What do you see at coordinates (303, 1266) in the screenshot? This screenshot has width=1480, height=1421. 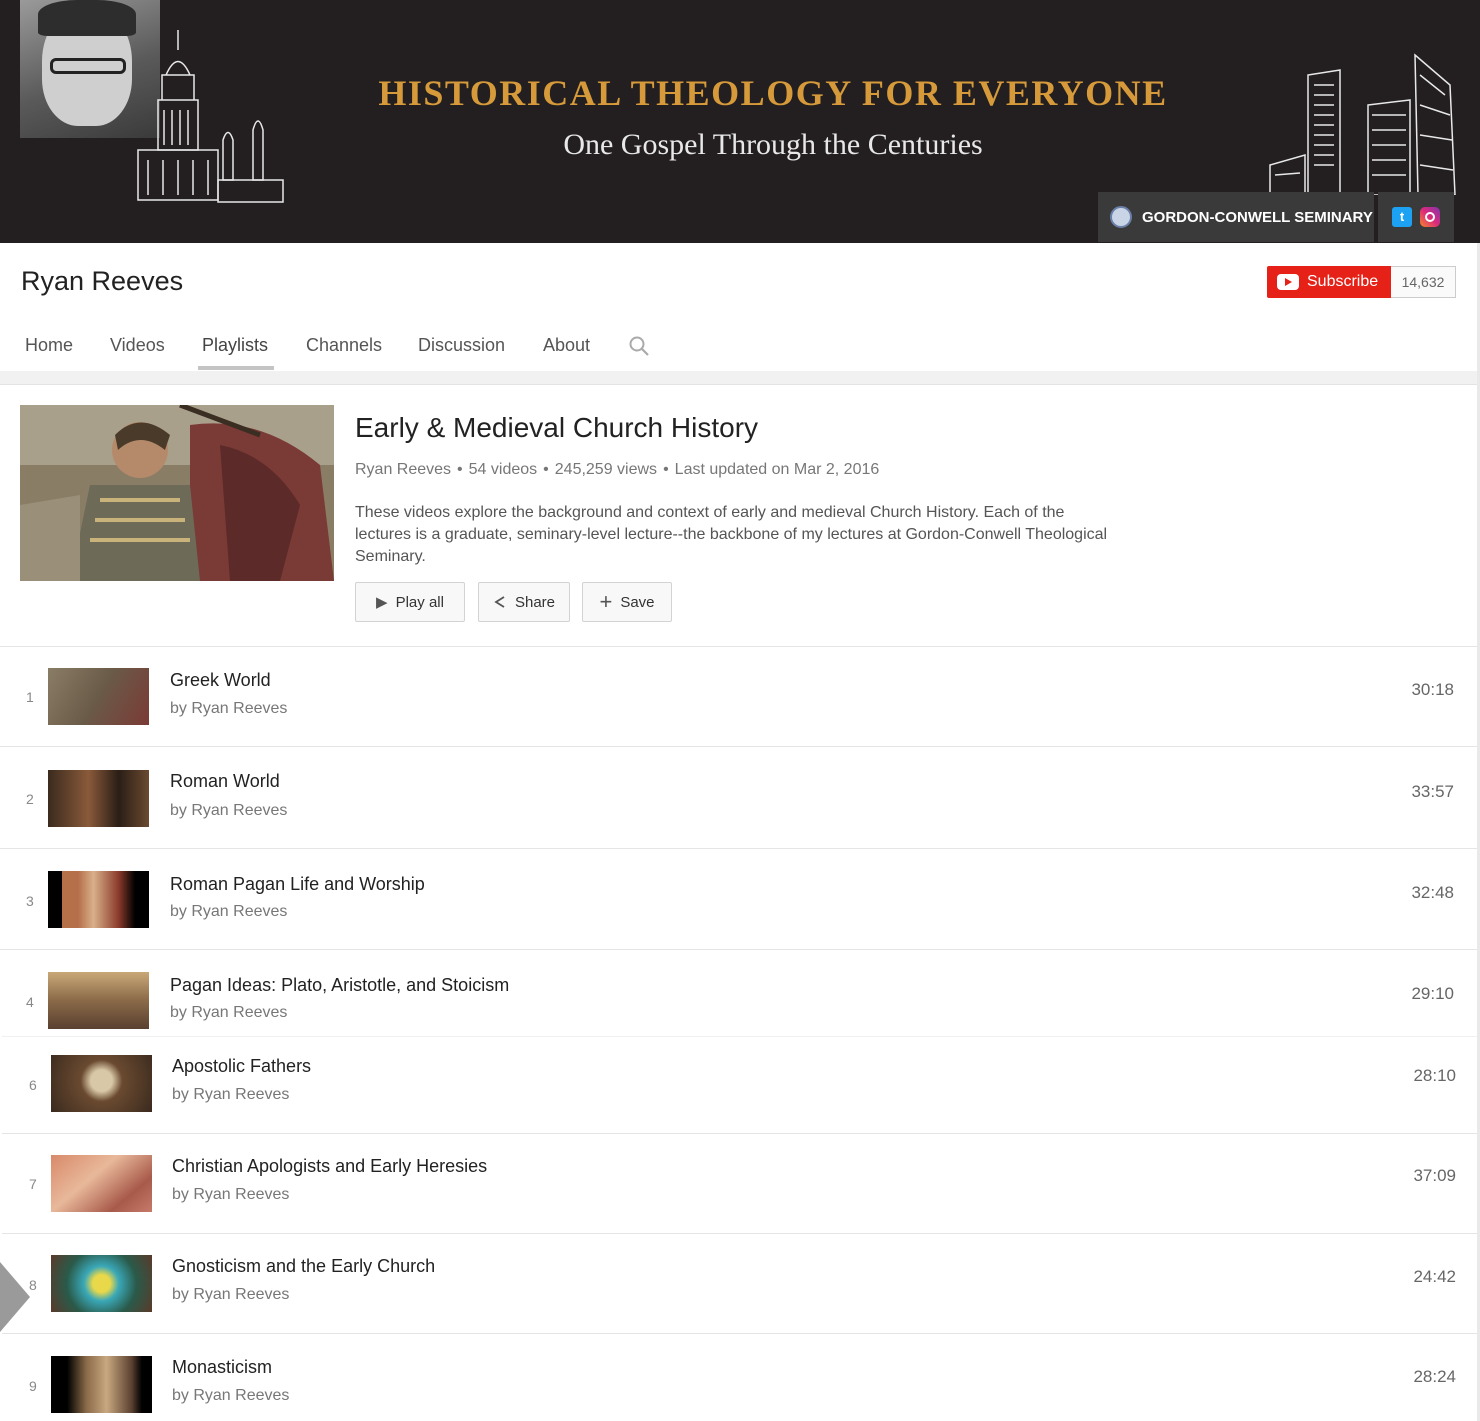 I see `video-title: Gnosticism and the Early Church` at bounding box center [303, 1266].